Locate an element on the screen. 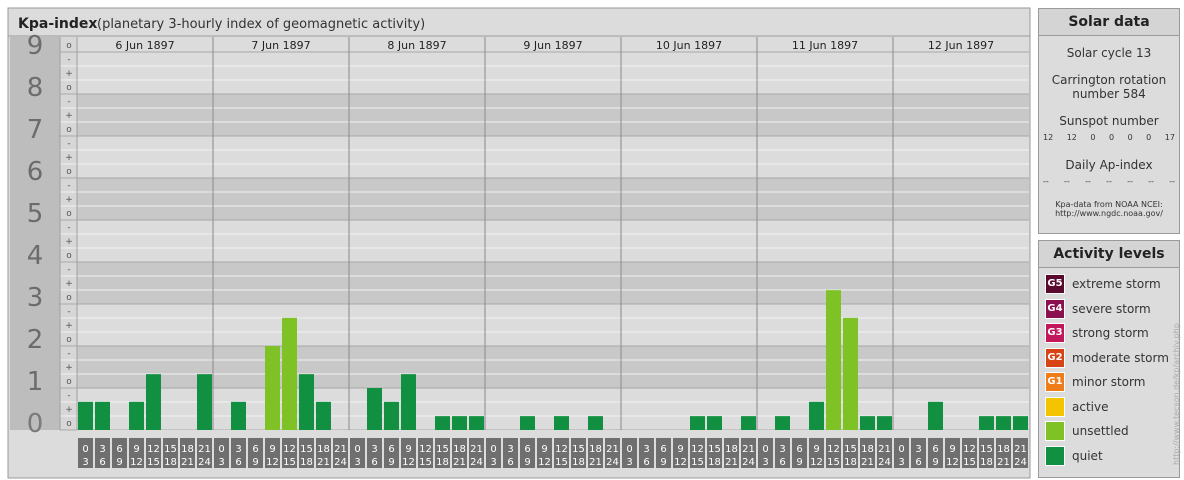  y-tick-label: 0 is located at coordinates (35, 424).